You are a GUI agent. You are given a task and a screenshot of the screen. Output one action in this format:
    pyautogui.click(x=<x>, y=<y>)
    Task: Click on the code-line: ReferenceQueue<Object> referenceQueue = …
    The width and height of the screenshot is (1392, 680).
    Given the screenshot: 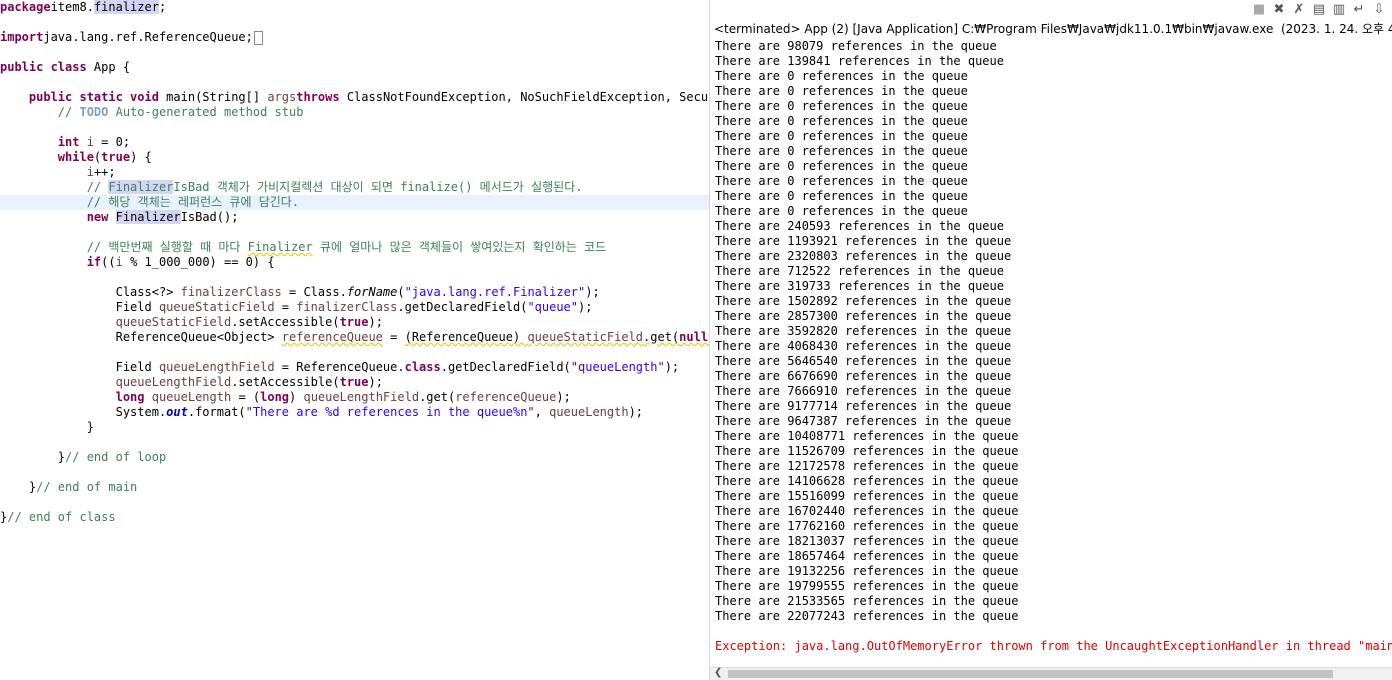 What is the action you would take?
    pyautogui.click(x=354, y=337)
    